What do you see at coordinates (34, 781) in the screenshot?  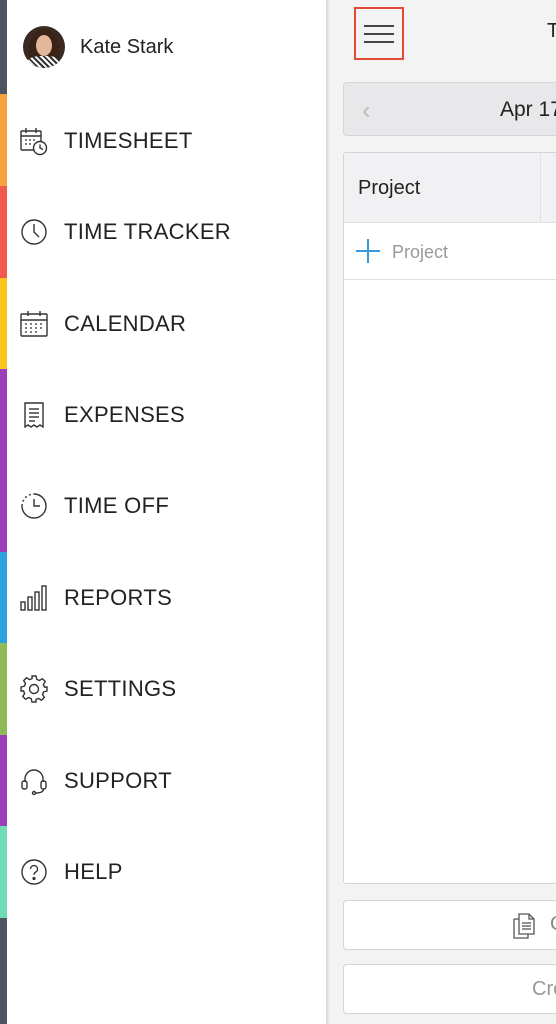 I see `headset-icon` at bounding box center [34, 781].